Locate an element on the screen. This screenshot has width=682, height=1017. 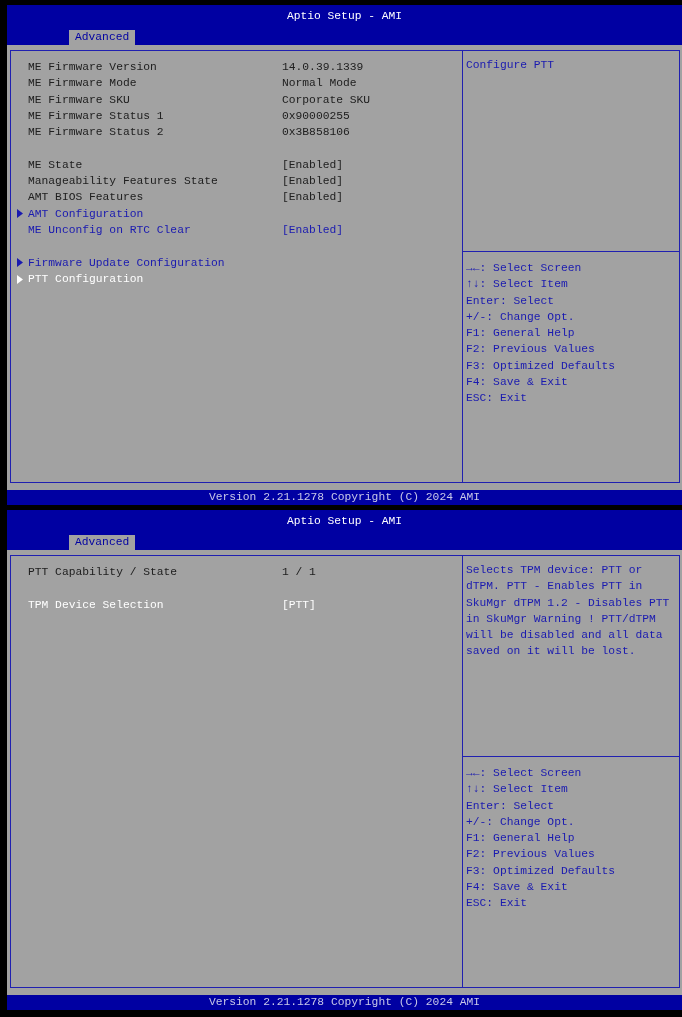
setting-label: ME Firmware Status 2 is located at coordinates (96, 133).